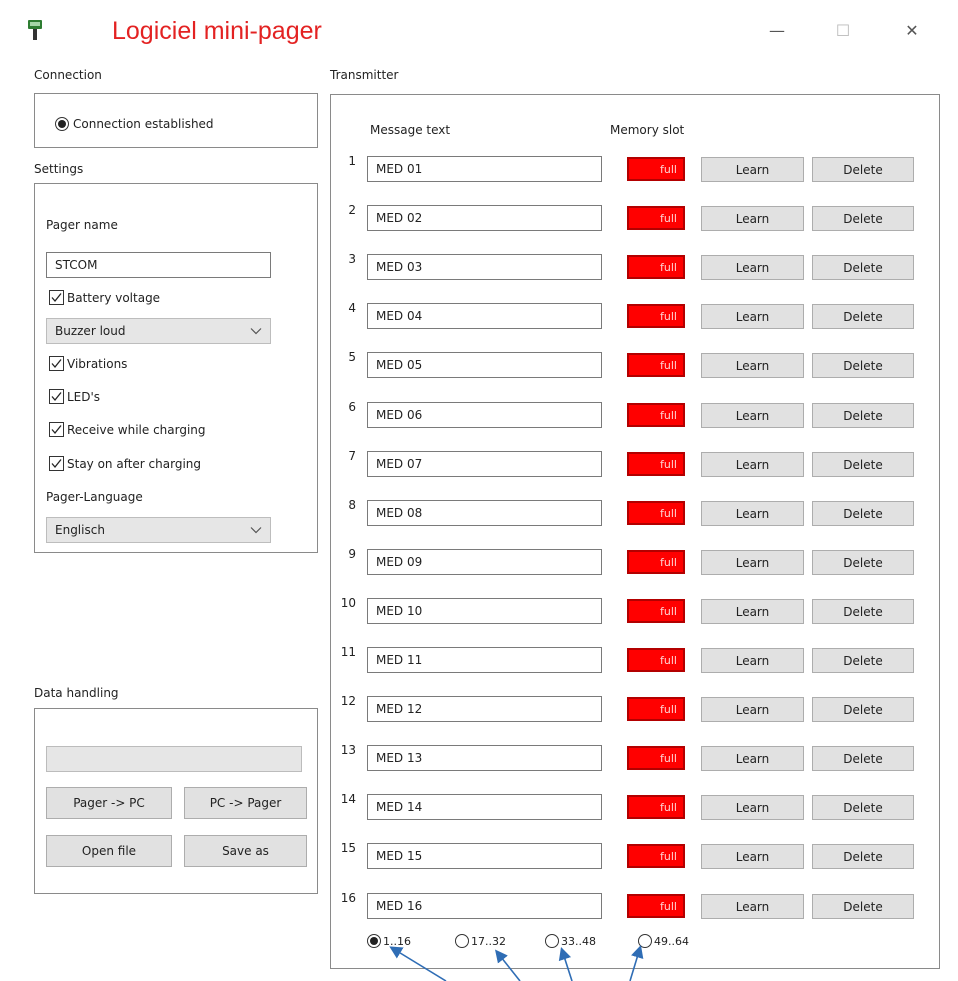 This screenshot has height=981, width=958. Describe the element at coordinates (484, 709) in the screenshot. I see `message-text-input: MED 12` at that location.